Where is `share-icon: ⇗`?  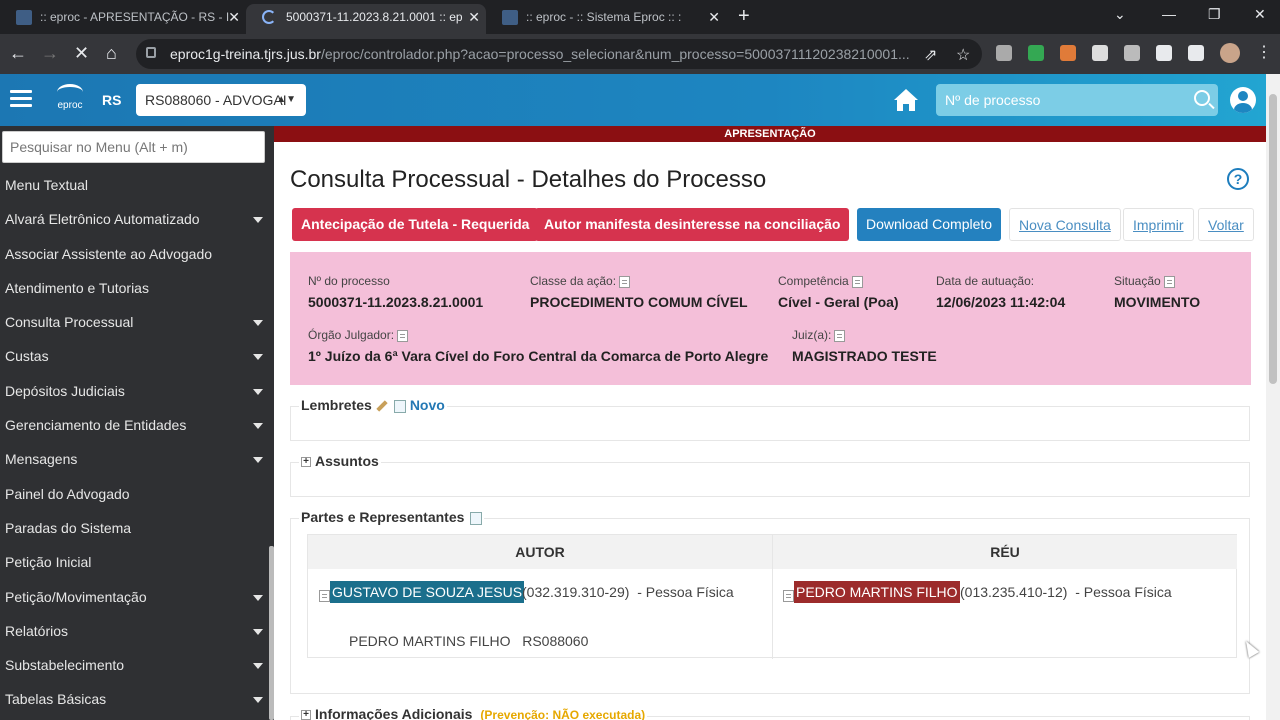 share-icon: ⇗ is located at coordinates (930, 55).